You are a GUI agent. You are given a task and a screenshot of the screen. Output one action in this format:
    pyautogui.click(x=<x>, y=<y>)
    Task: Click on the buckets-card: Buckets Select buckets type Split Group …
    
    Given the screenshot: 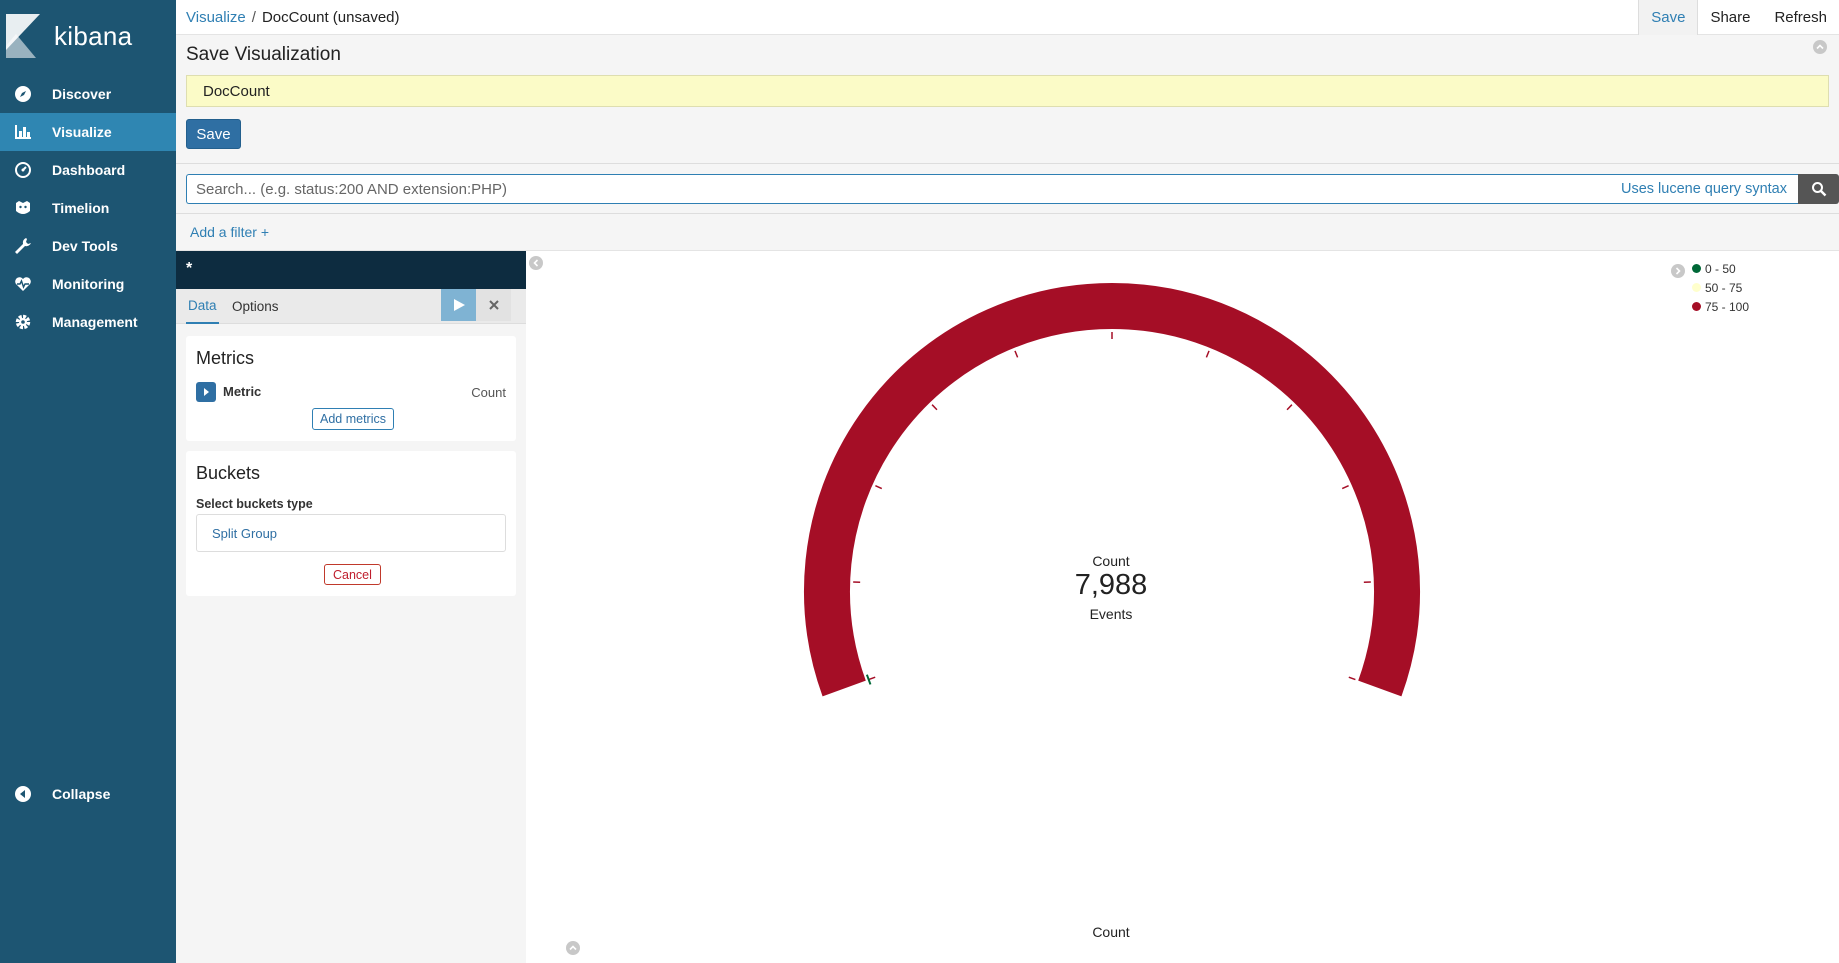 What is the action you would take?
    pyautogui.click(x=351, y=523)
    